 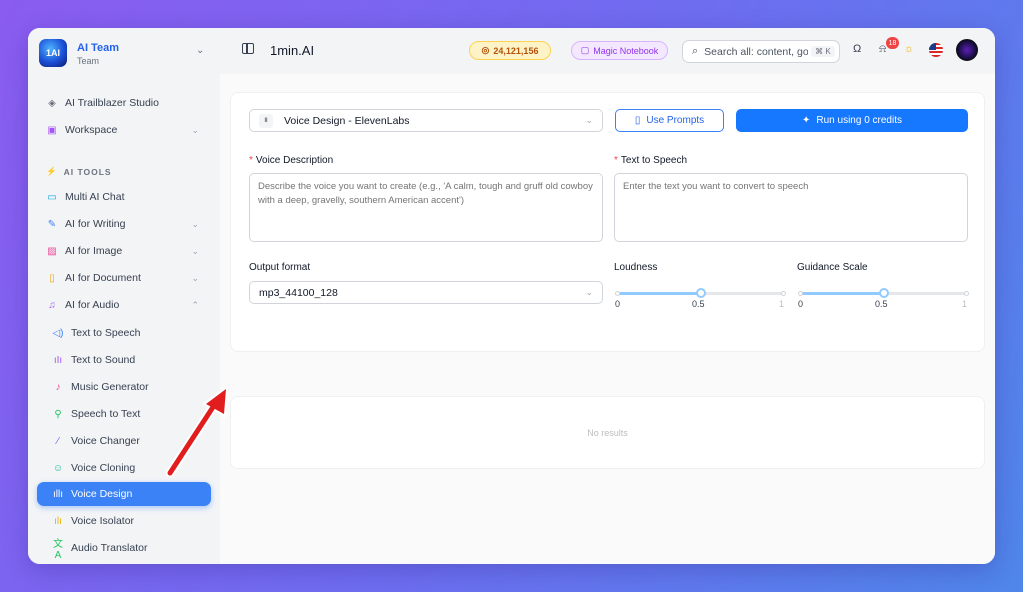 What do you see at coordinates (79, 171) in the screenshot?
I see `section-label-ai-tools: ⚡ AI TOOLS` at bounding box center [79, 171].